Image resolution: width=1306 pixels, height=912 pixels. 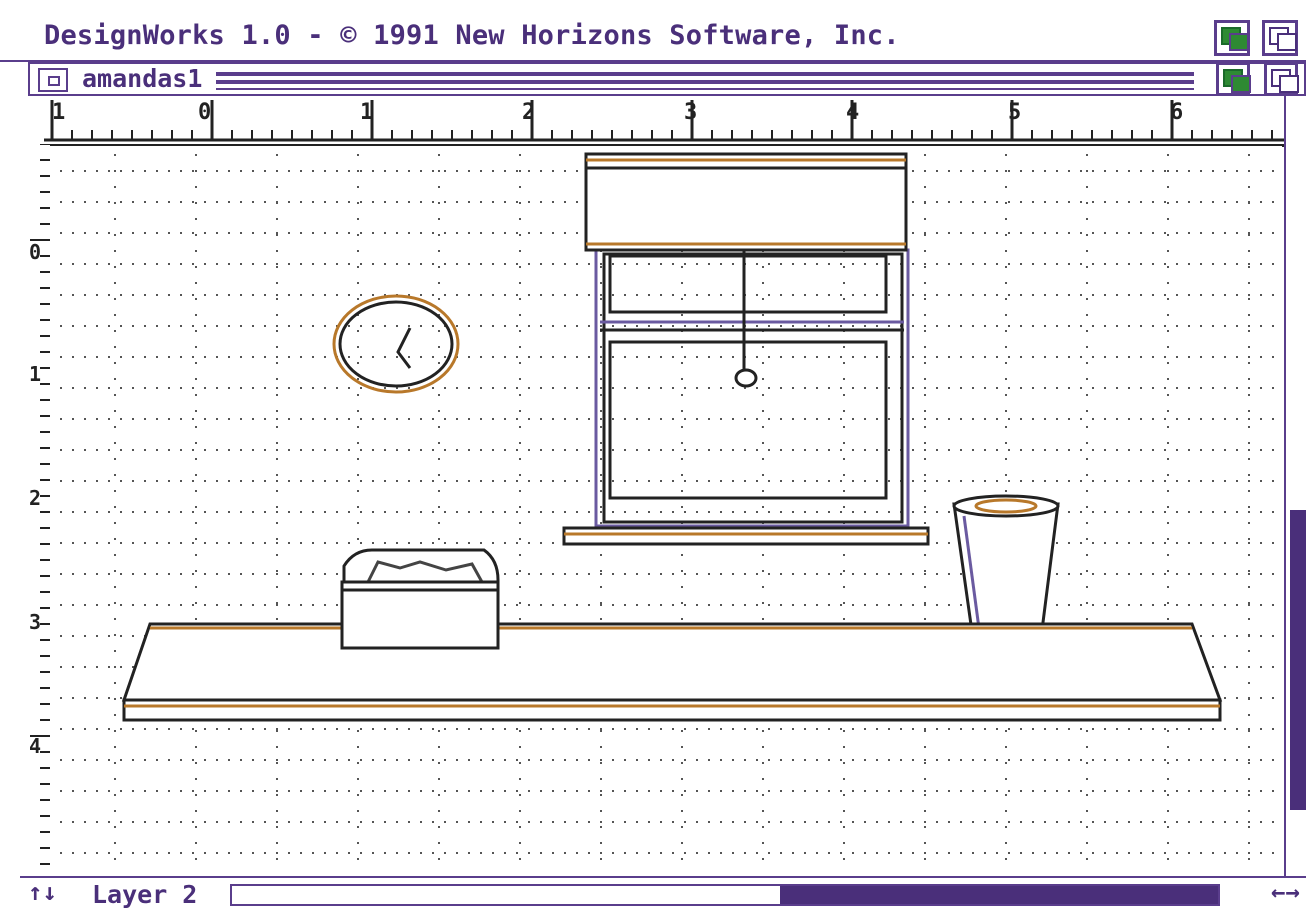 I want to click on layer-label: Layer 2, so click(x=144, y=894).